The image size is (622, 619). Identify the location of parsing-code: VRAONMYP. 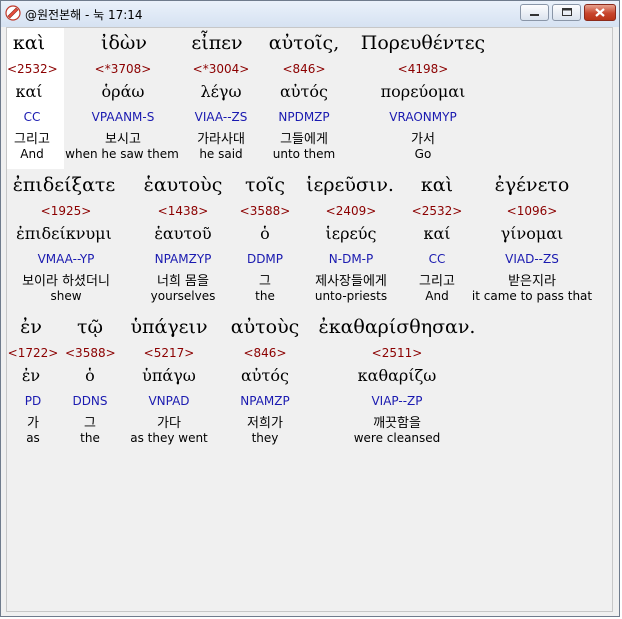
(423, 117).